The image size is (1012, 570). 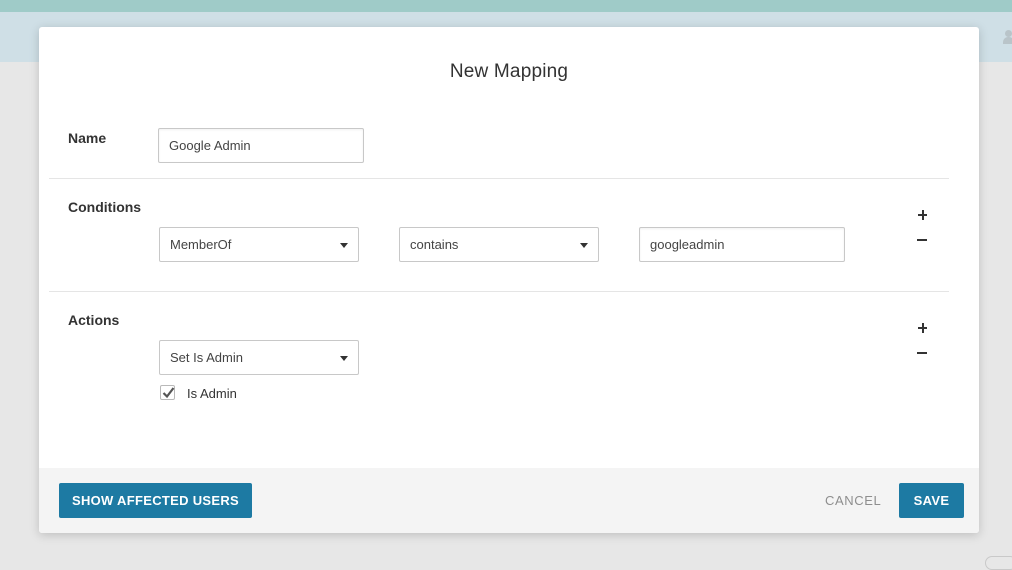 What do you see at coordinates (923, 215) in the screenshot?
I see `add-condition-plus-icon` at bounding box center [923, 215].